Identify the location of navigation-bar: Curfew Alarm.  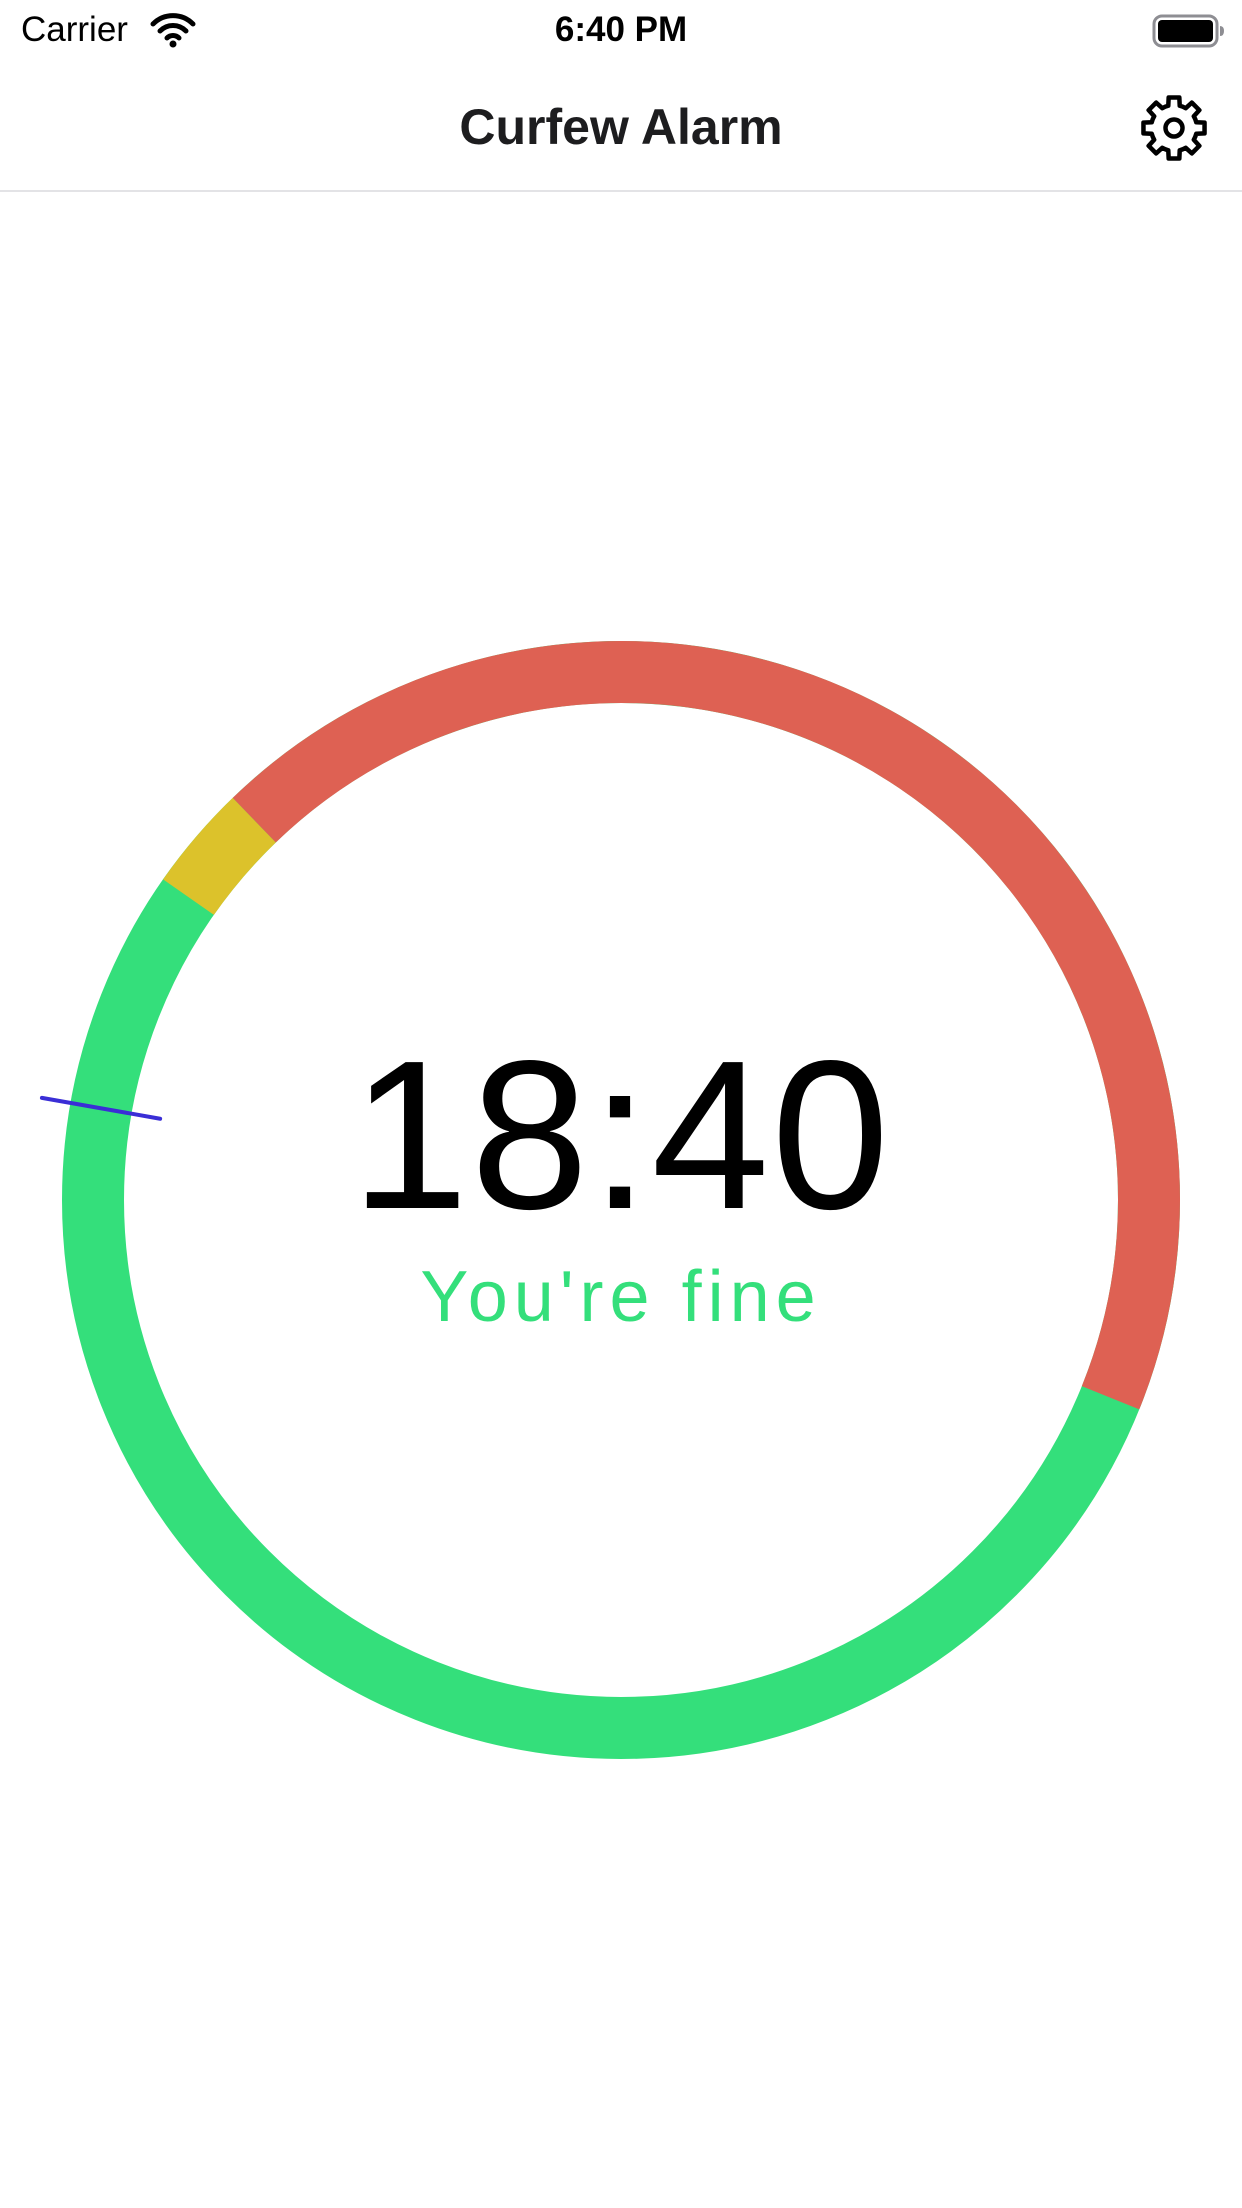
(621, 126).